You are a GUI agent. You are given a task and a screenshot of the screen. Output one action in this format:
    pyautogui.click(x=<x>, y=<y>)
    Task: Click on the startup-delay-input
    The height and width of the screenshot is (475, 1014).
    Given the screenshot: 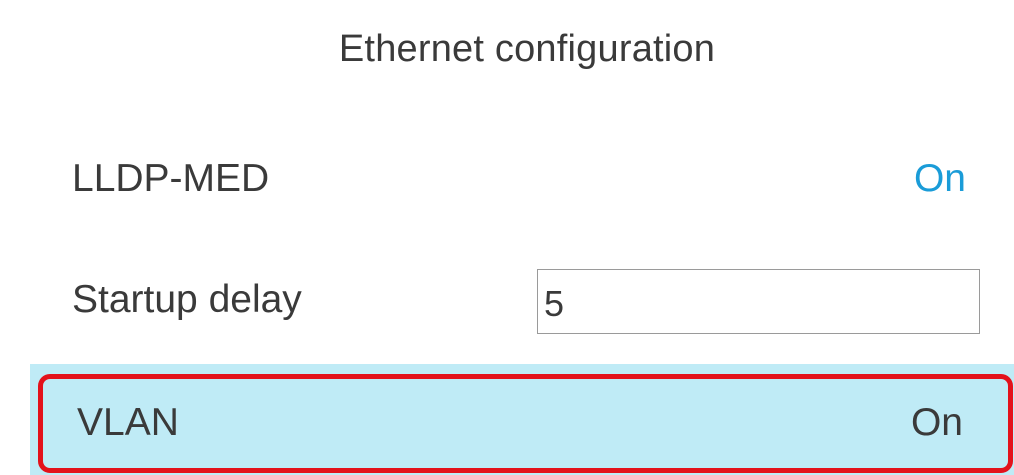 What is the action you would take?
    pyautogui.click(x=758, y=301)
    